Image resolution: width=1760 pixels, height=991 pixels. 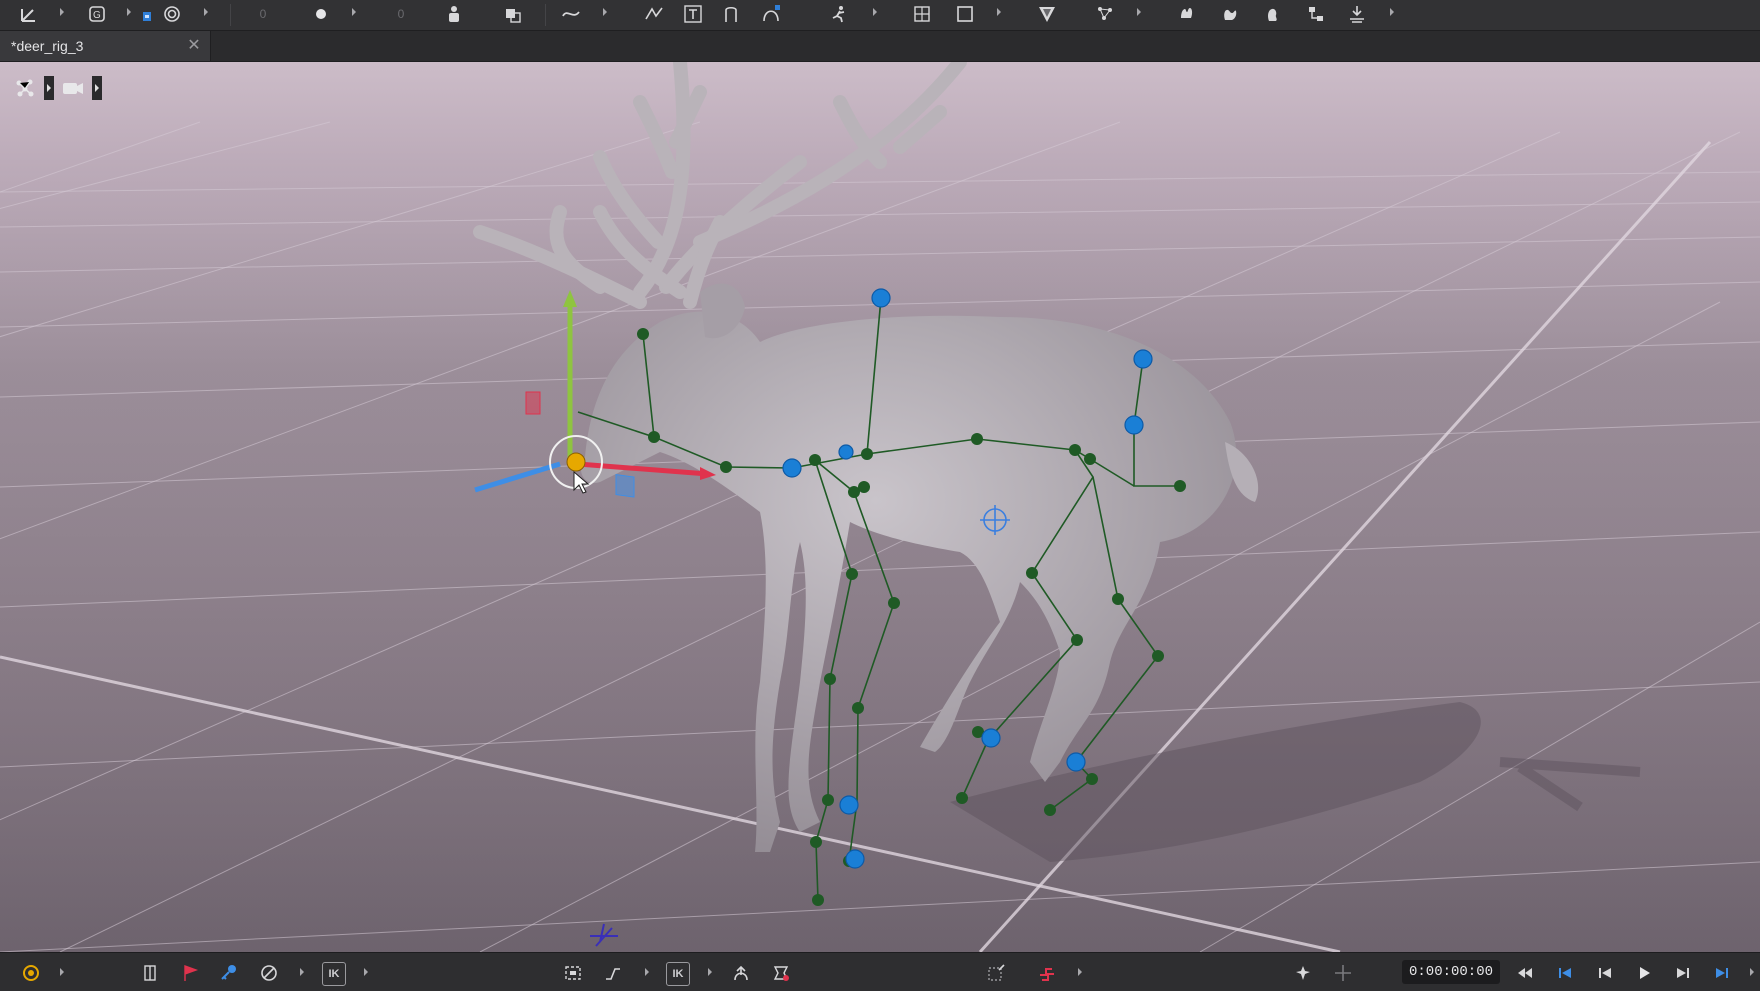 I want to click on skeleton-icon, so click(x=25, y=88).